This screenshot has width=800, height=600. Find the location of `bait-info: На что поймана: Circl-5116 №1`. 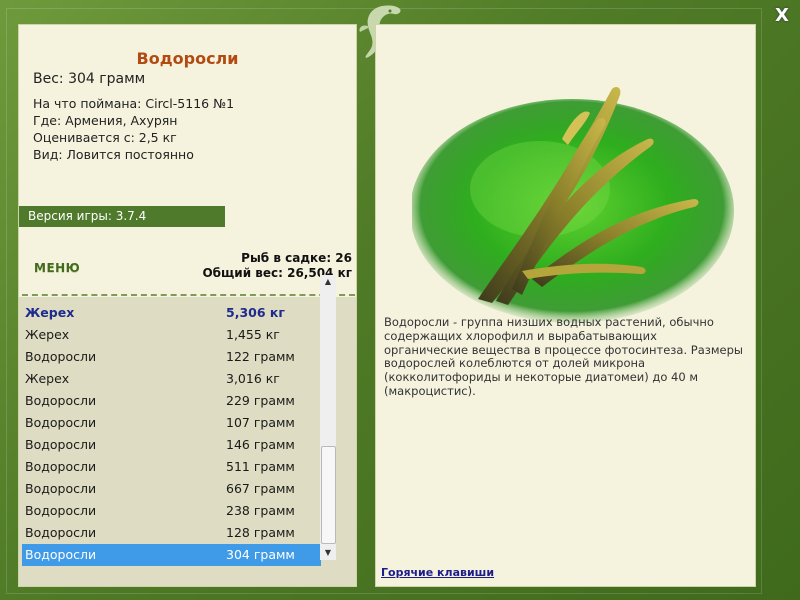

bait-info: На что поймана: Circl-5116 №1 is located at coordinates (134, 103).